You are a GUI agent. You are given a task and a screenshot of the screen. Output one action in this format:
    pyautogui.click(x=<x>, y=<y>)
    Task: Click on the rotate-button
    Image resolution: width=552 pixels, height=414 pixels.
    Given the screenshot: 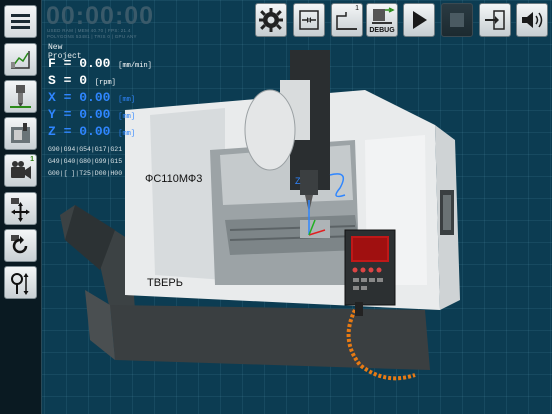 What is the action you would take?
    pyautogui.click(x=20, y=245)
    